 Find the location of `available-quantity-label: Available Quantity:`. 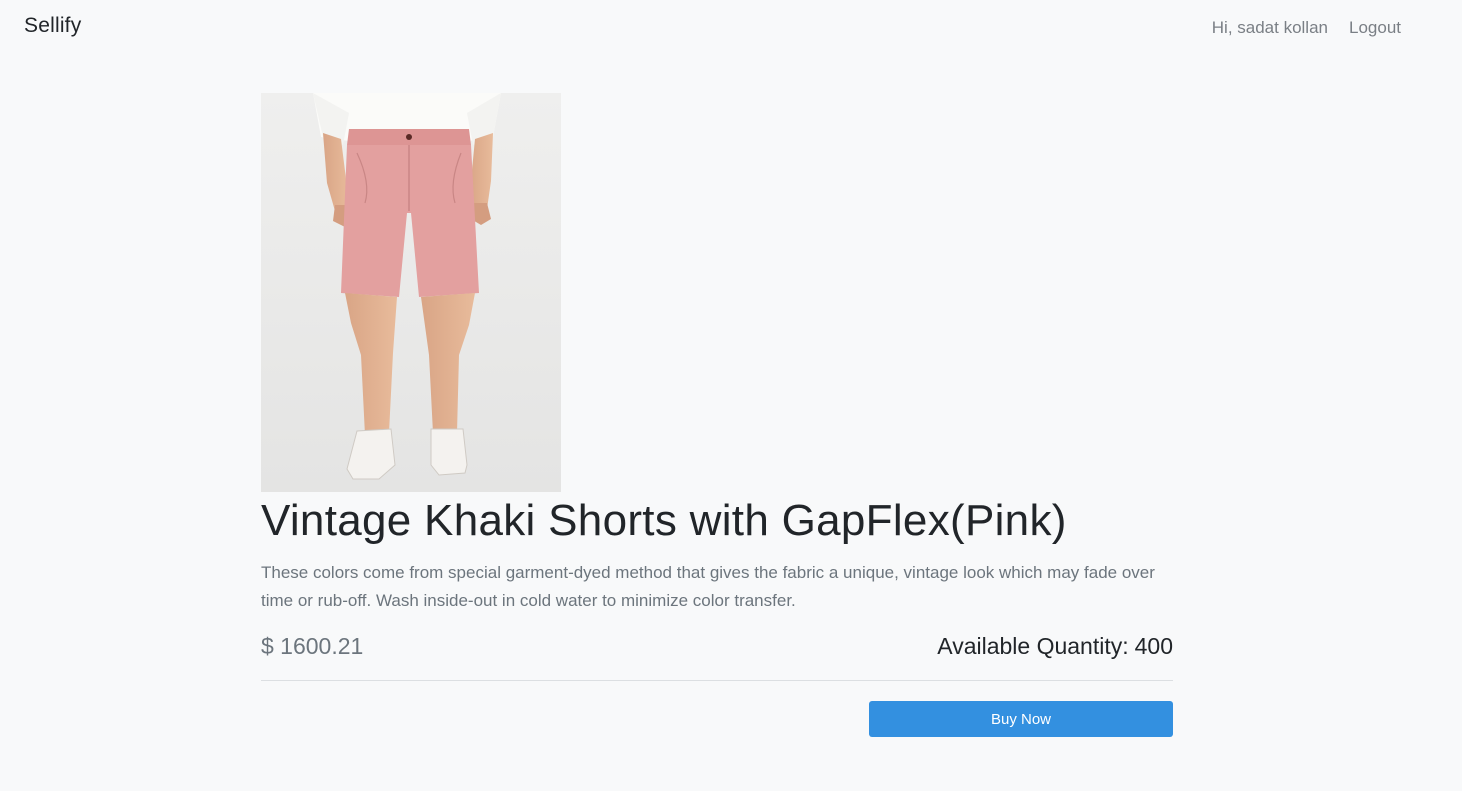

available-quantity-label: Available Quantity: is located at coordinates (1033, 645).